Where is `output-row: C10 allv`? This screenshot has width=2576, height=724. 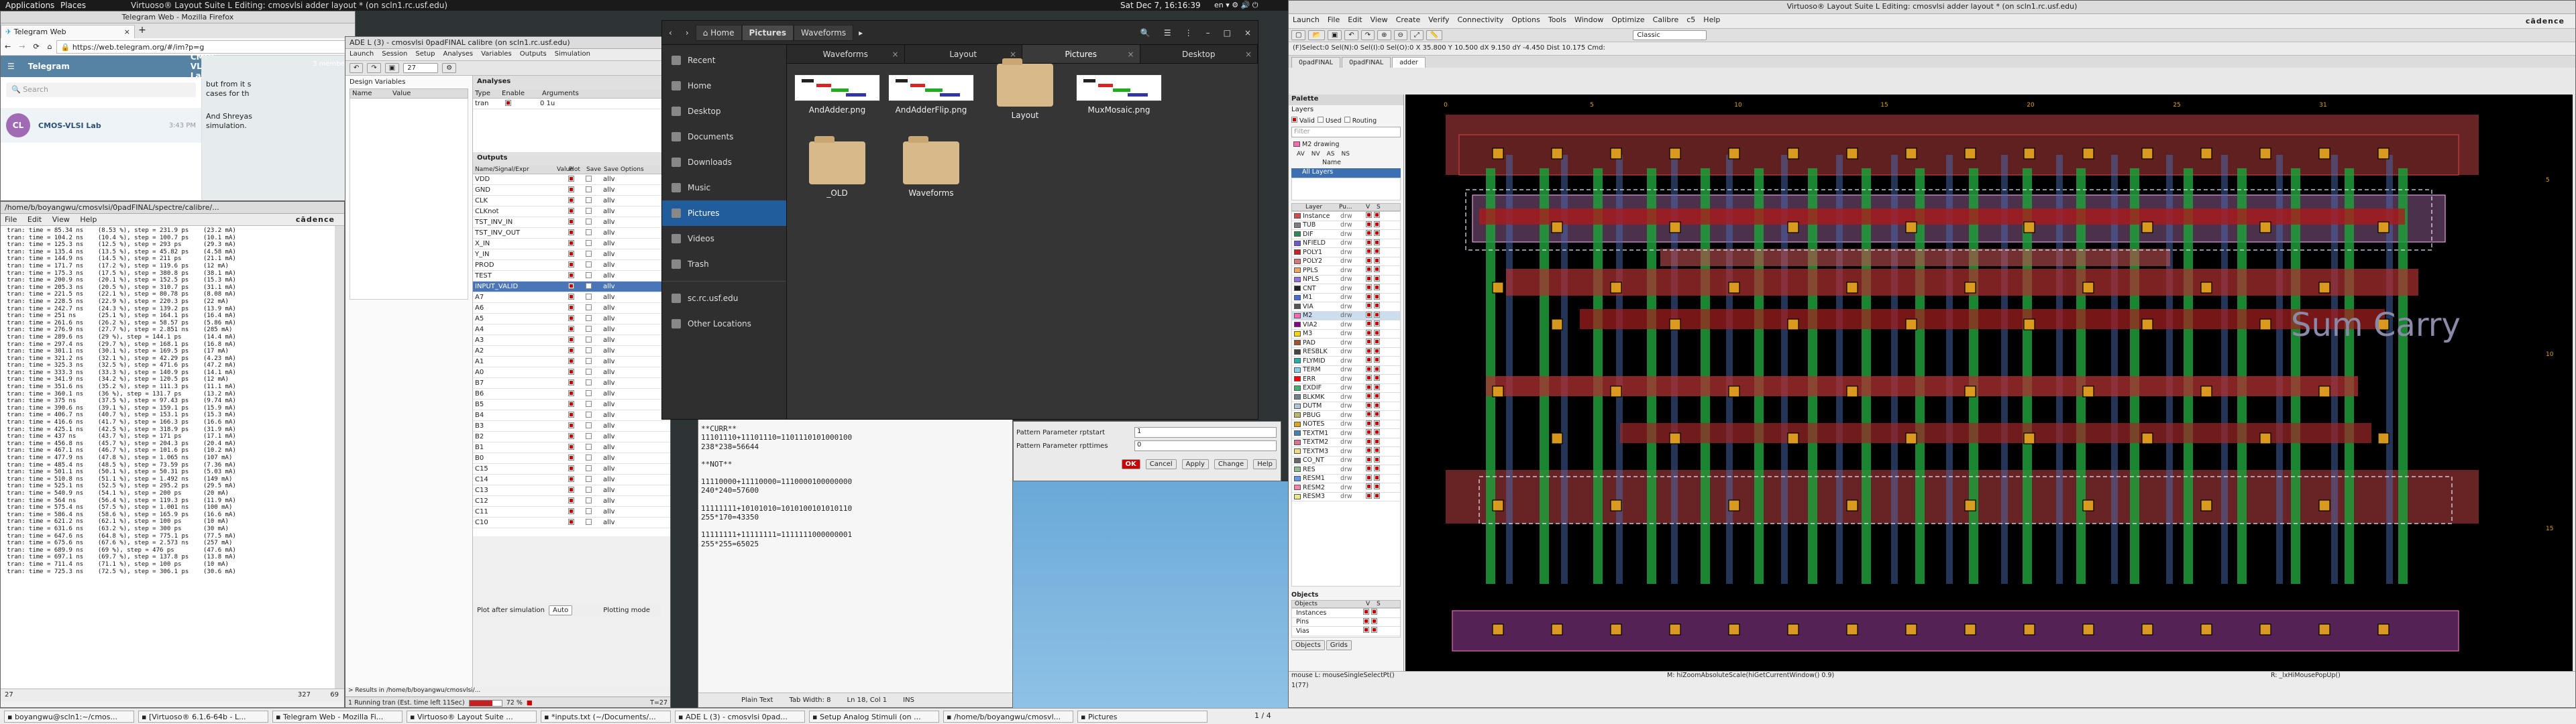
output-row: C10 allv is located at coordinates (571, 523).